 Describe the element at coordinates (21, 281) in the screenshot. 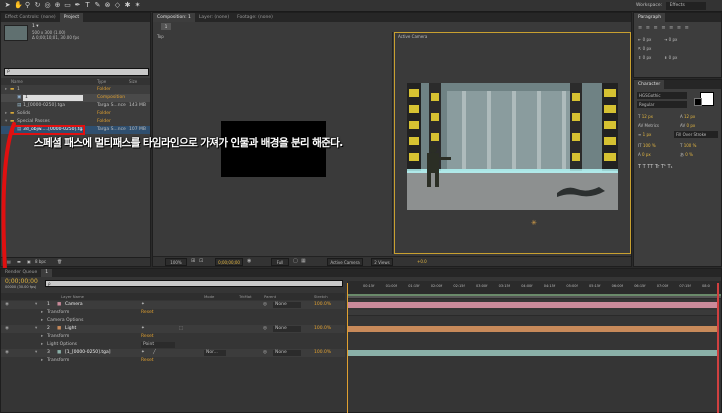

I see `timeline-timecode: 0;00;00;00` at that location.